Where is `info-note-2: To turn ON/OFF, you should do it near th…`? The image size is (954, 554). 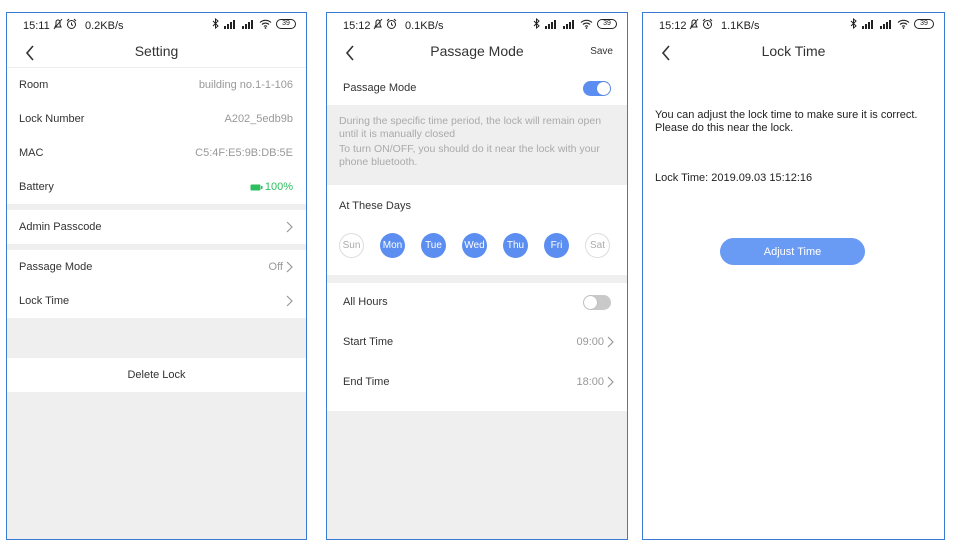
info-note-2: To turn ON/OFF, you should do it near th… is located at coordinates (469, 155).